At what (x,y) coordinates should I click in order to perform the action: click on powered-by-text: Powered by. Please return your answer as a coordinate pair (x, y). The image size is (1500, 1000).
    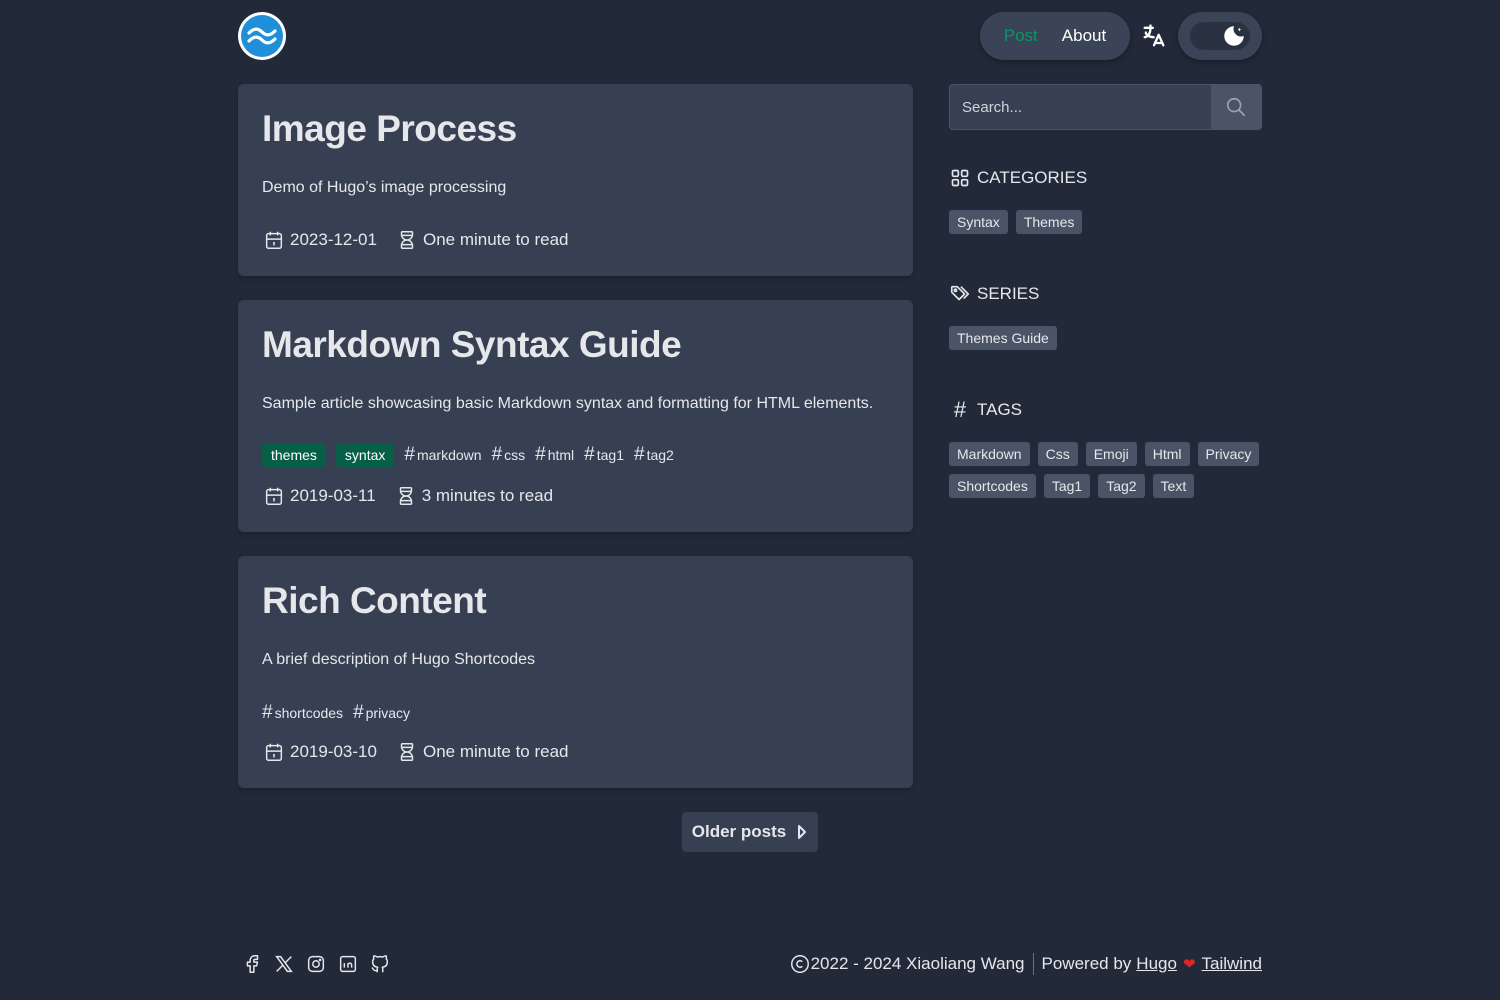
    Looking at the image, I should click on (1086, 963).